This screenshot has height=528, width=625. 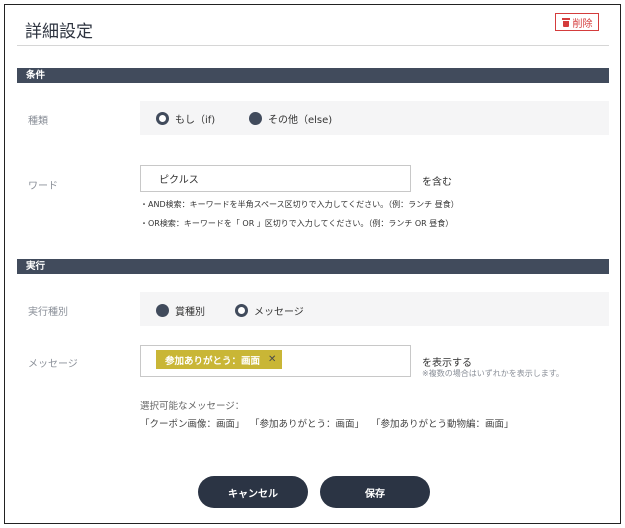 I want to click on delete-button: 削除, so click(x=577, y=22).